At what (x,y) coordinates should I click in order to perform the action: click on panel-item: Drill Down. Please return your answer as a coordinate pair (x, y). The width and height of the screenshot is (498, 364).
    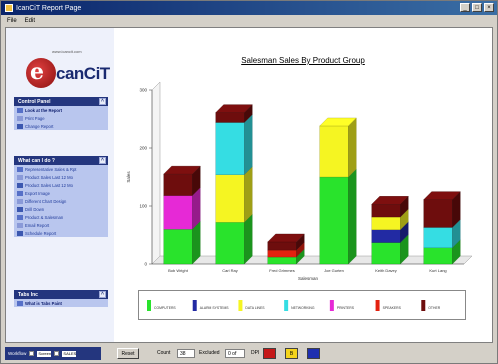
    Looking at the image, I should click on (61, 209).